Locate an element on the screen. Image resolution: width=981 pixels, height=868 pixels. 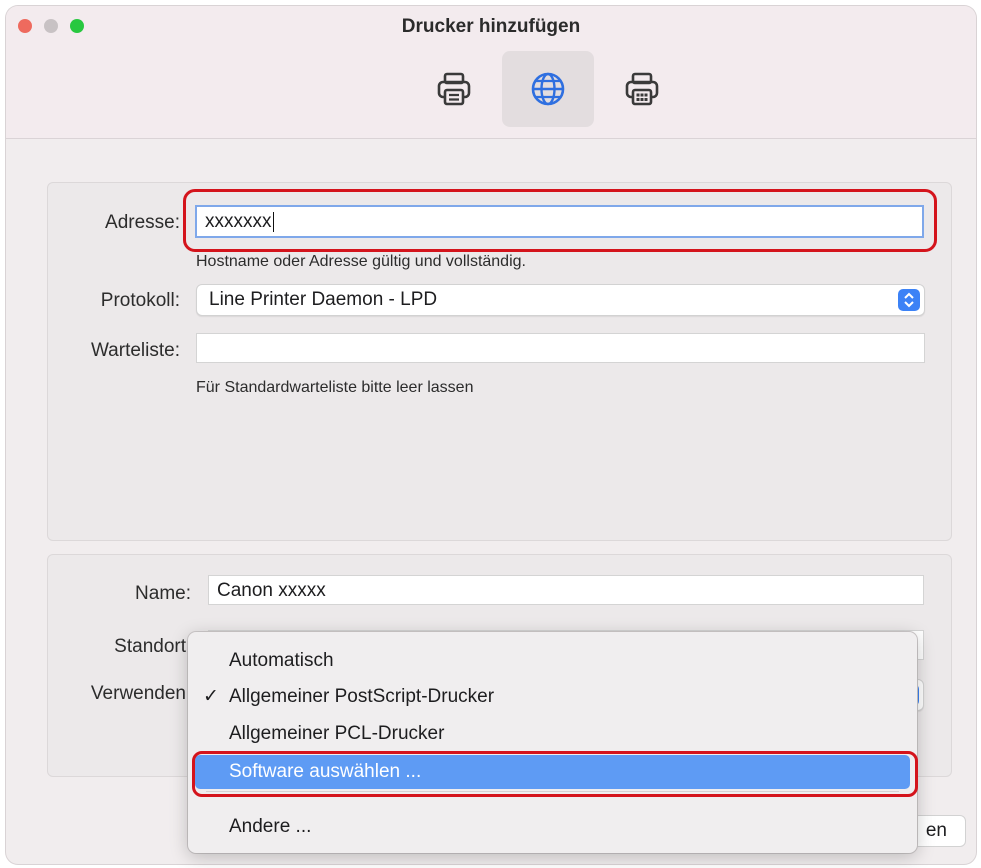
address-annotation-outline is located at coordinates (560, 220).